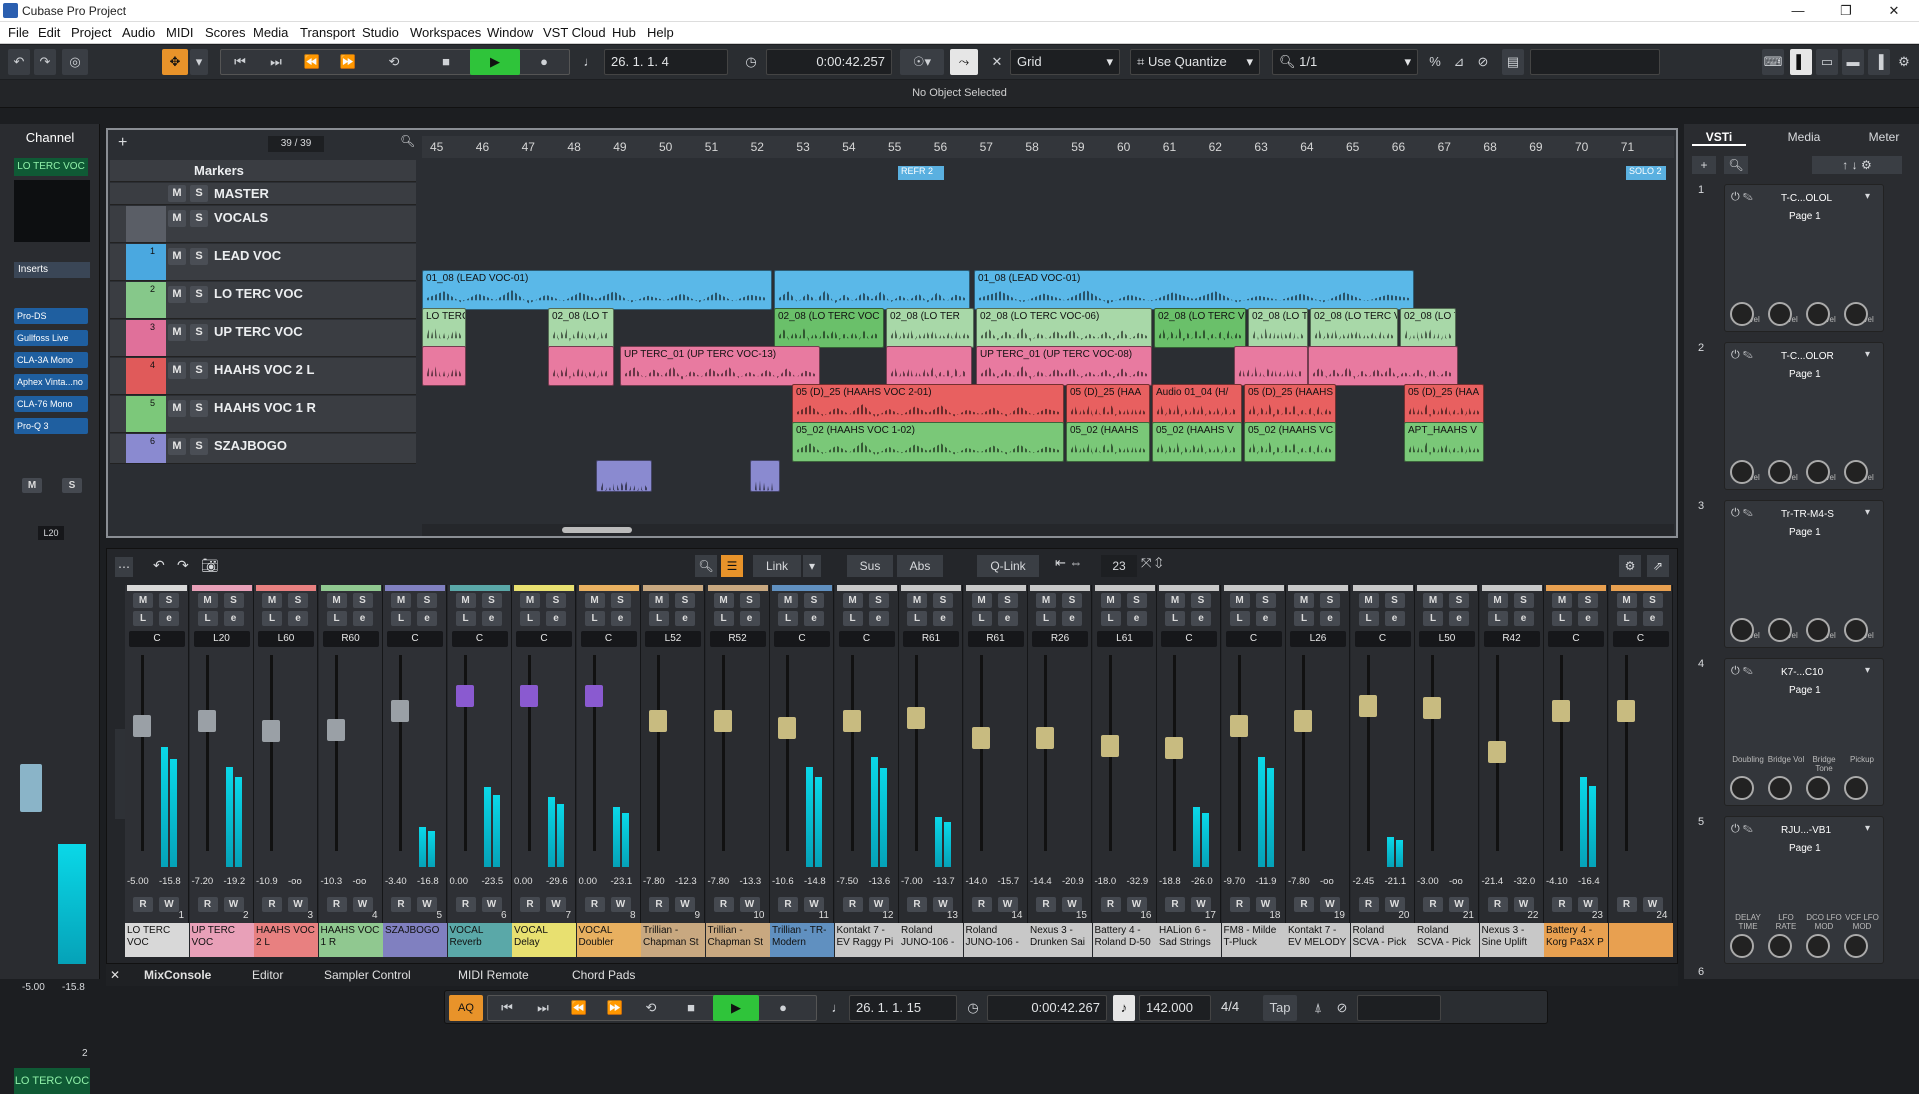 The height and width of the screenshot is (1094, 1919). Describe the element at coordinates (263, 194) in the screenshot. I see `master-track: M S MASTER` at that location.